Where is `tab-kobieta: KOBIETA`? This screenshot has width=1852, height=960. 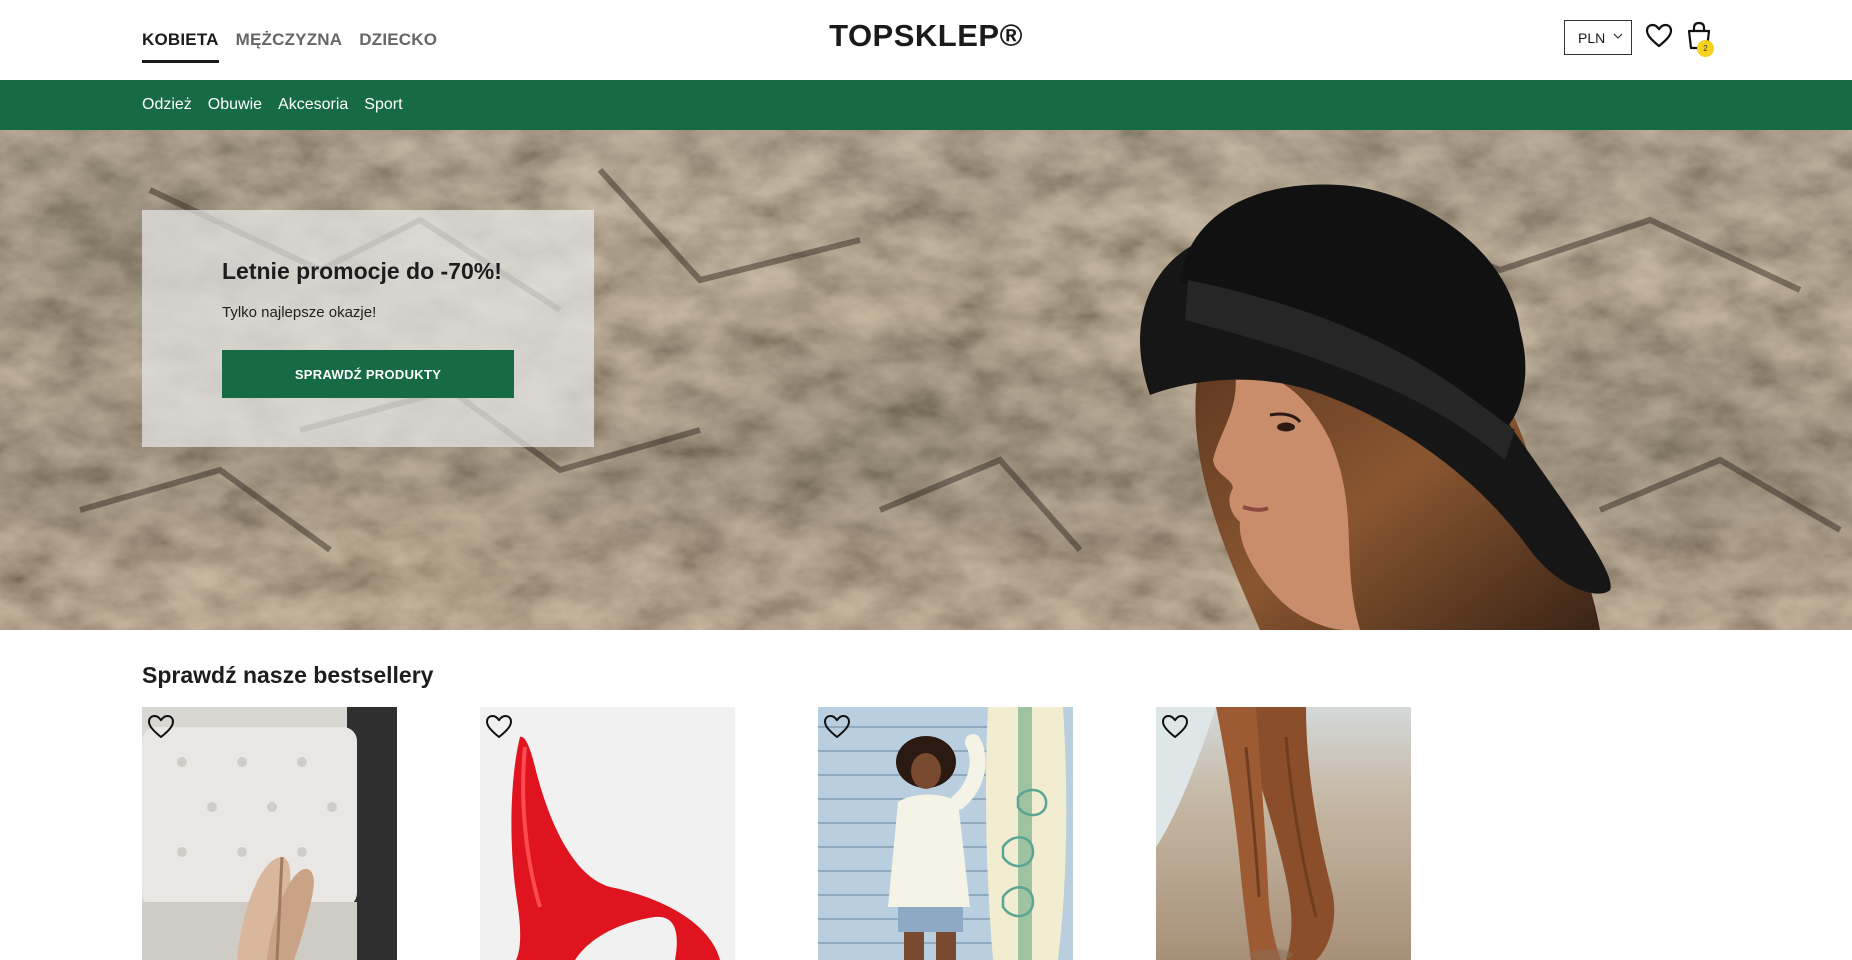
tab-kobieta: KOBIETA is located at coordinates (180, 40).